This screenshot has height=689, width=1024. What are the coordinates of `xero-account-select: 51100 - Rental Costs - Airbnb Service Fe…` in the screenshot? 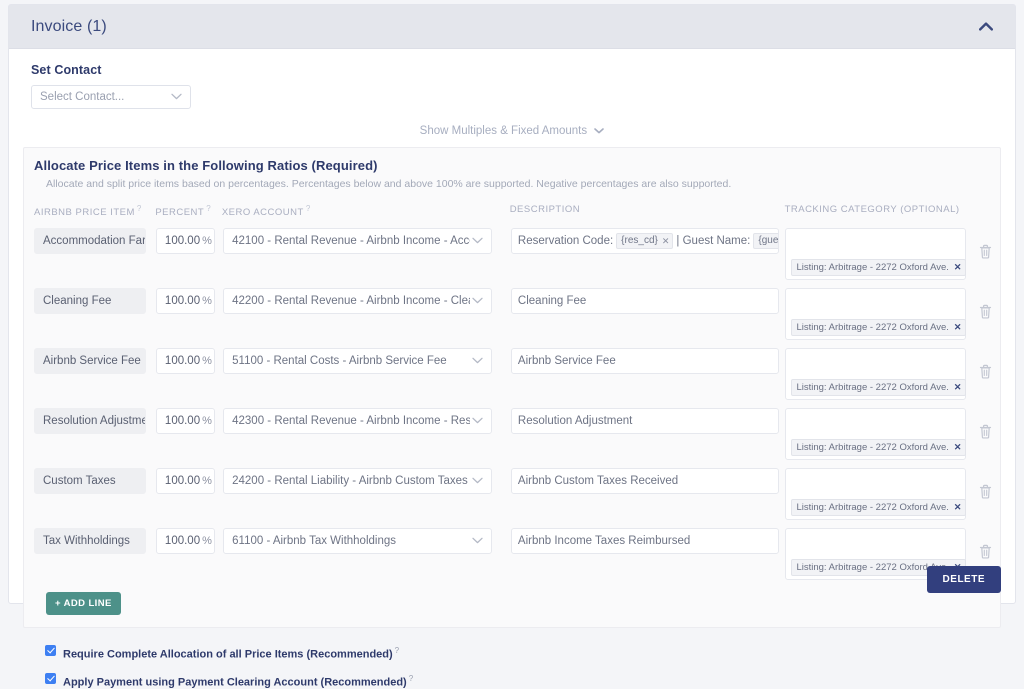 It's located at (357, 361).